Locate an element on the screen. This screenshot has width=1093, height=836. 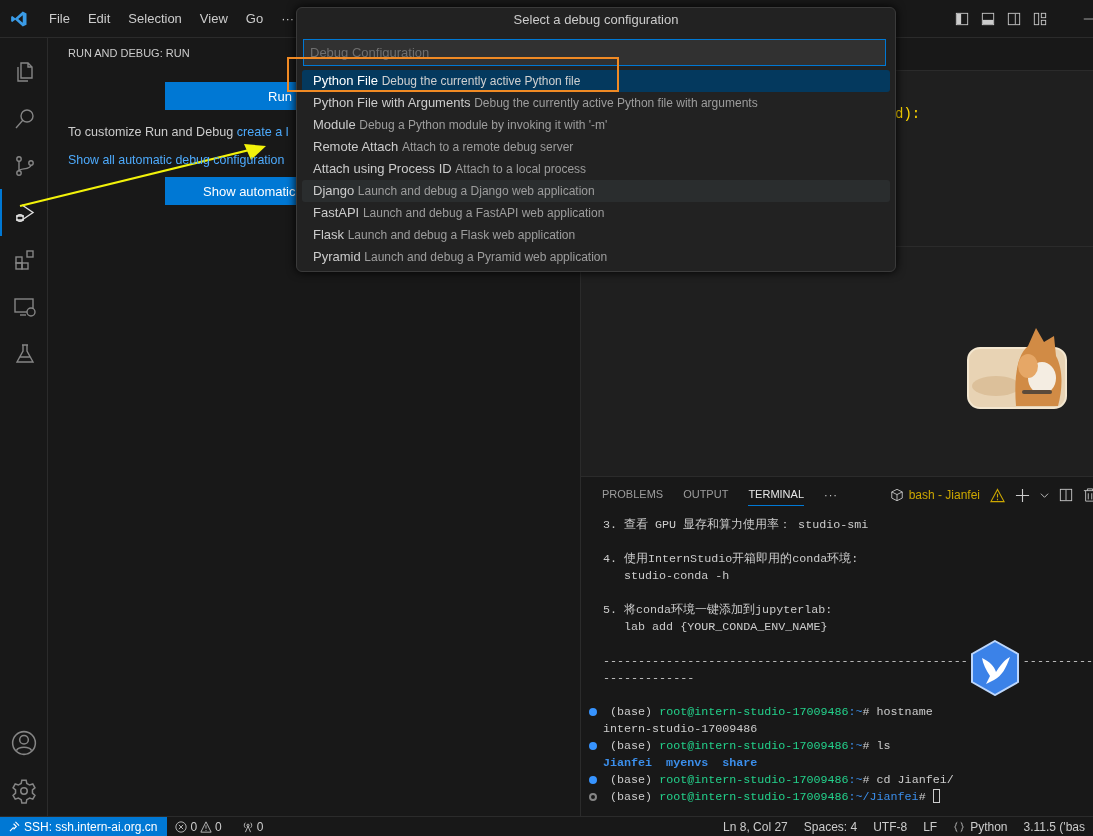
search-field: Debug Configuration is located at coordinates (594, 52).